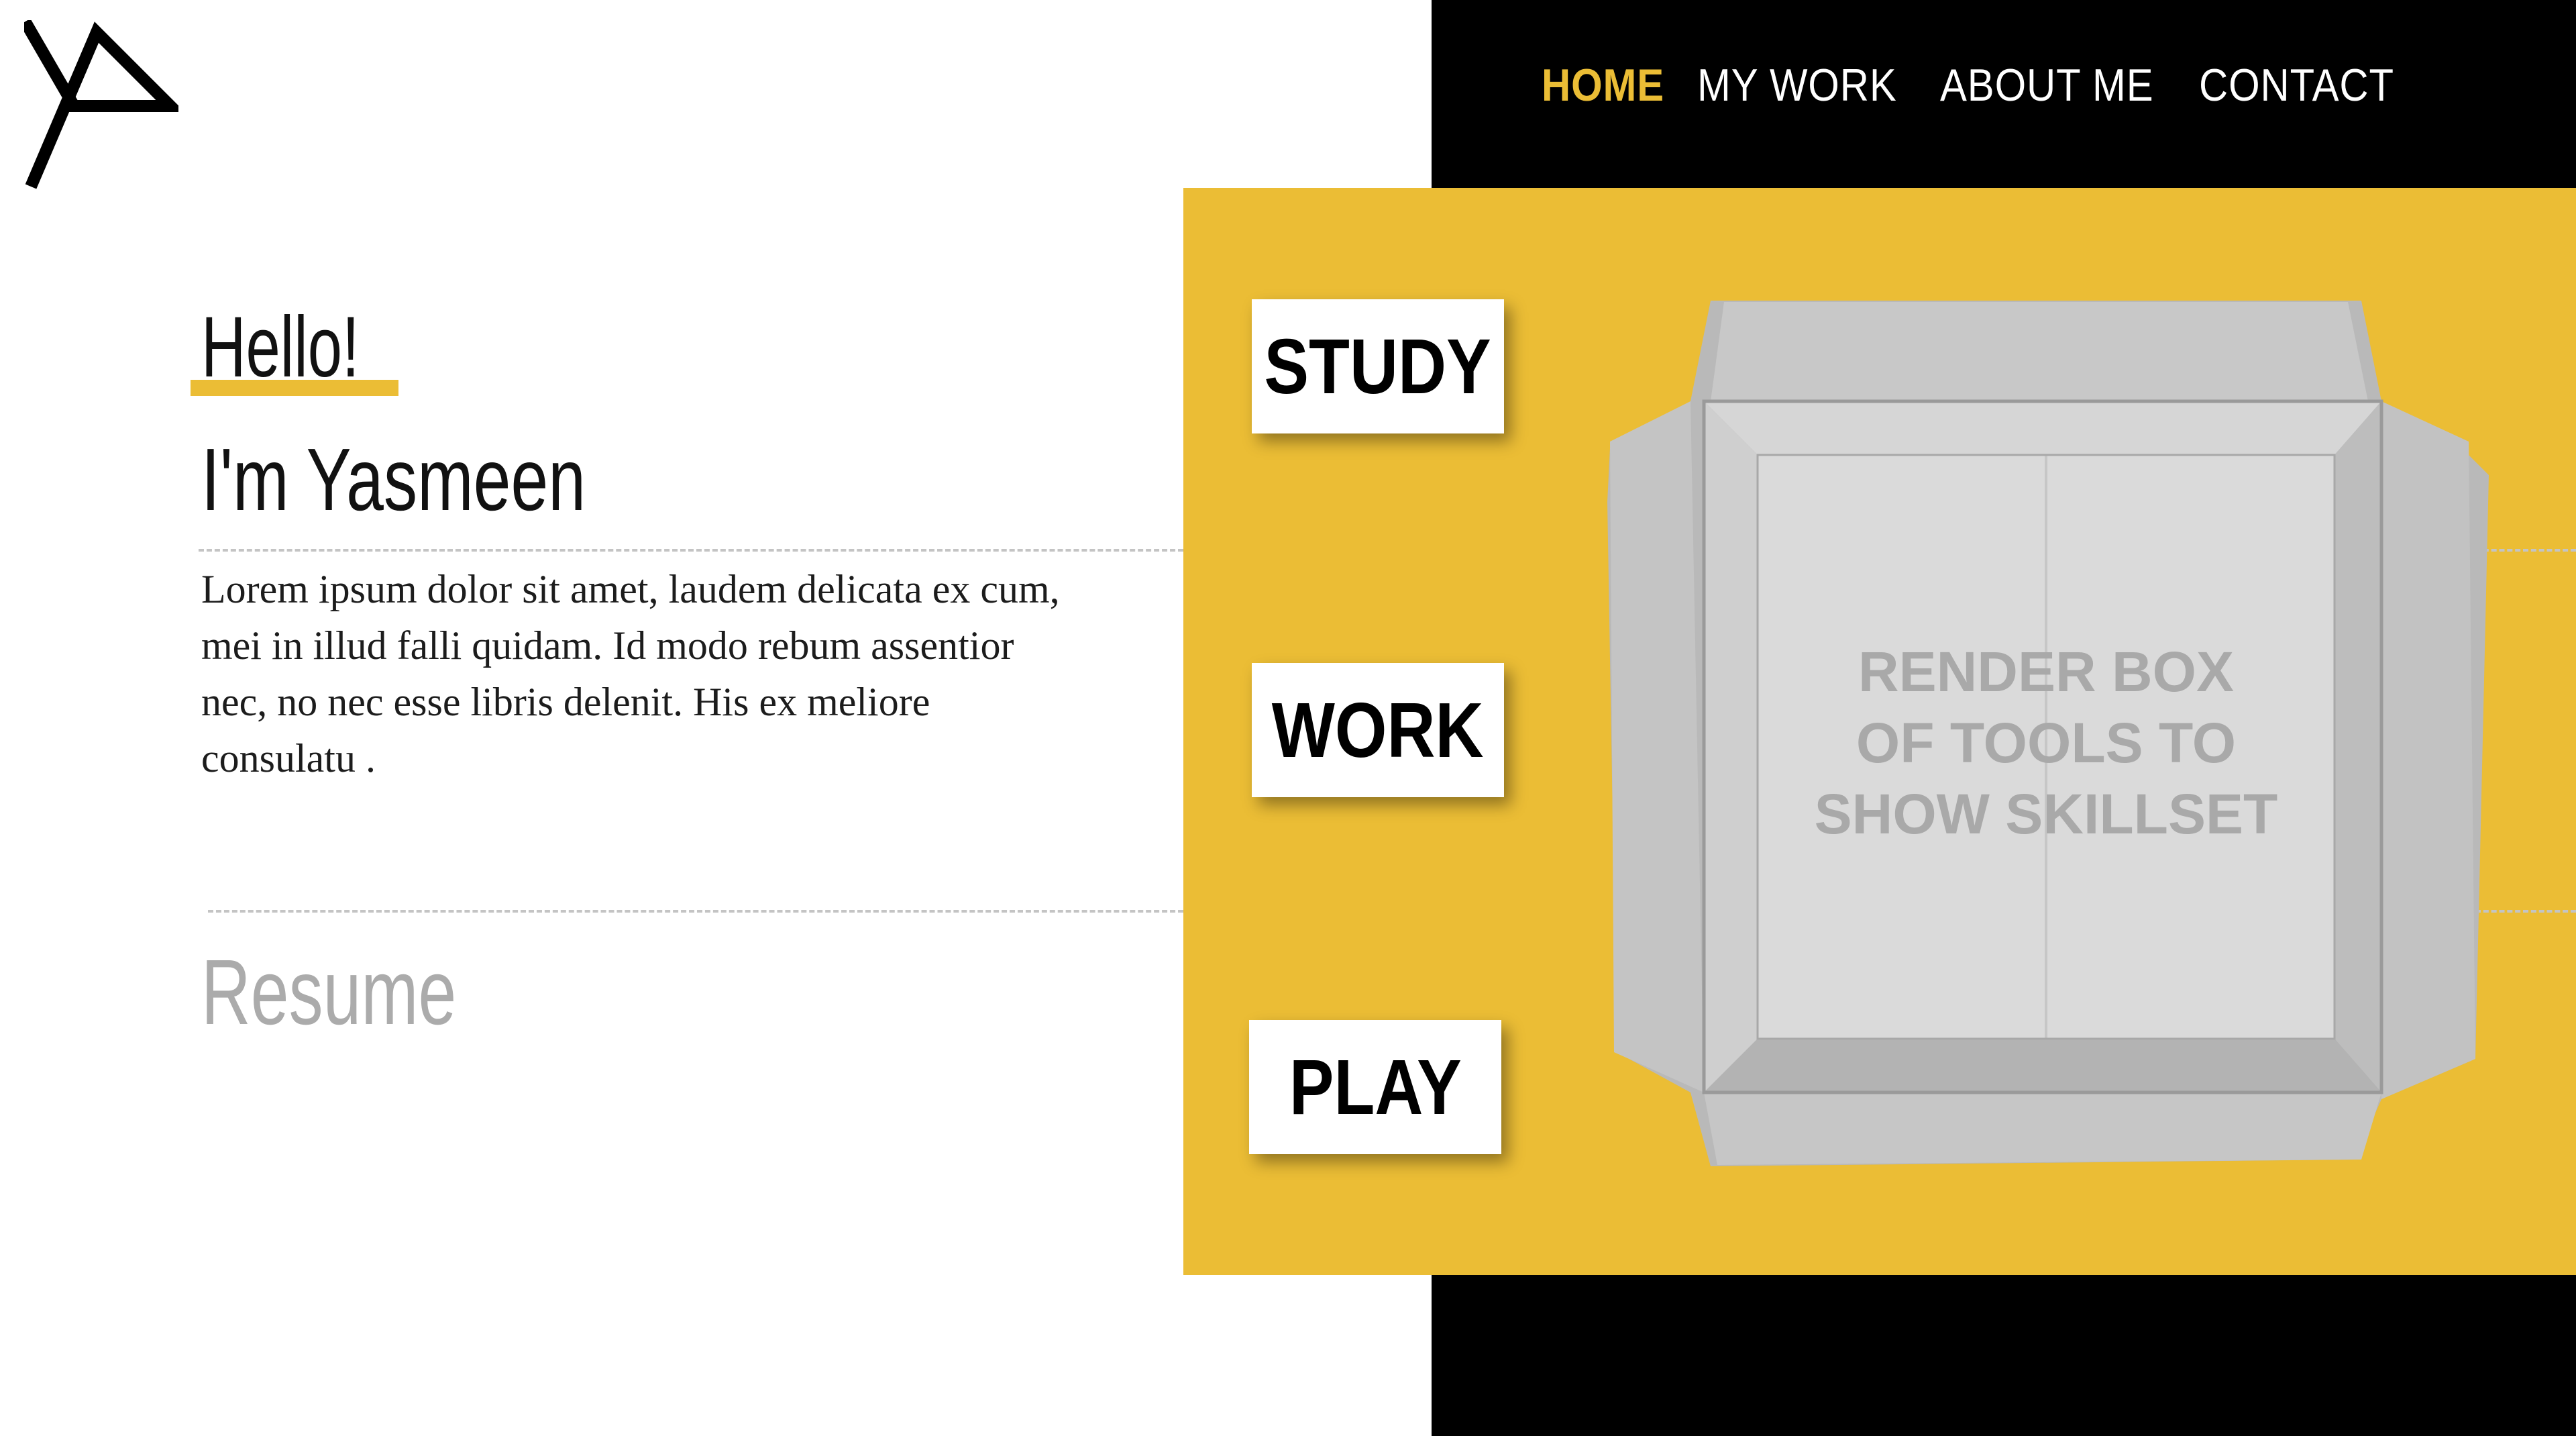  Describe the element at coordinates (102, 105) in the screenshot. I see `yp-monogram-logo` at that location.